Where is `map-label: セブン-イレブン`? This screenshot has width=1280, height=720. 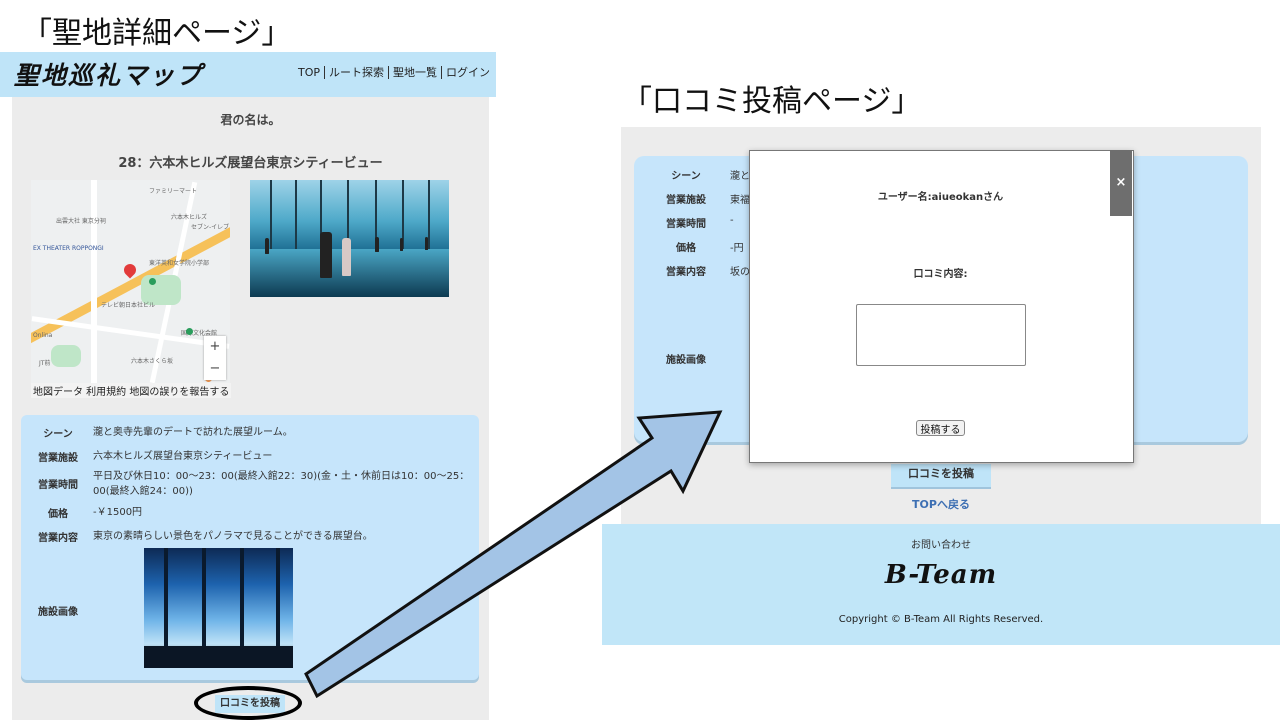
map-label: セブン-イレブン is located at coordinates (210, 227).